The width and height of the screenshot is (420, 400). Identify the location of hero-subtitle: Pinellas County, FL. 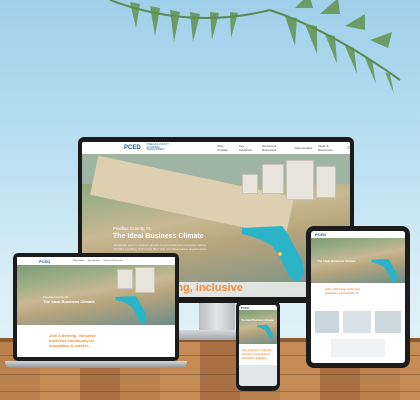
(132, 228).